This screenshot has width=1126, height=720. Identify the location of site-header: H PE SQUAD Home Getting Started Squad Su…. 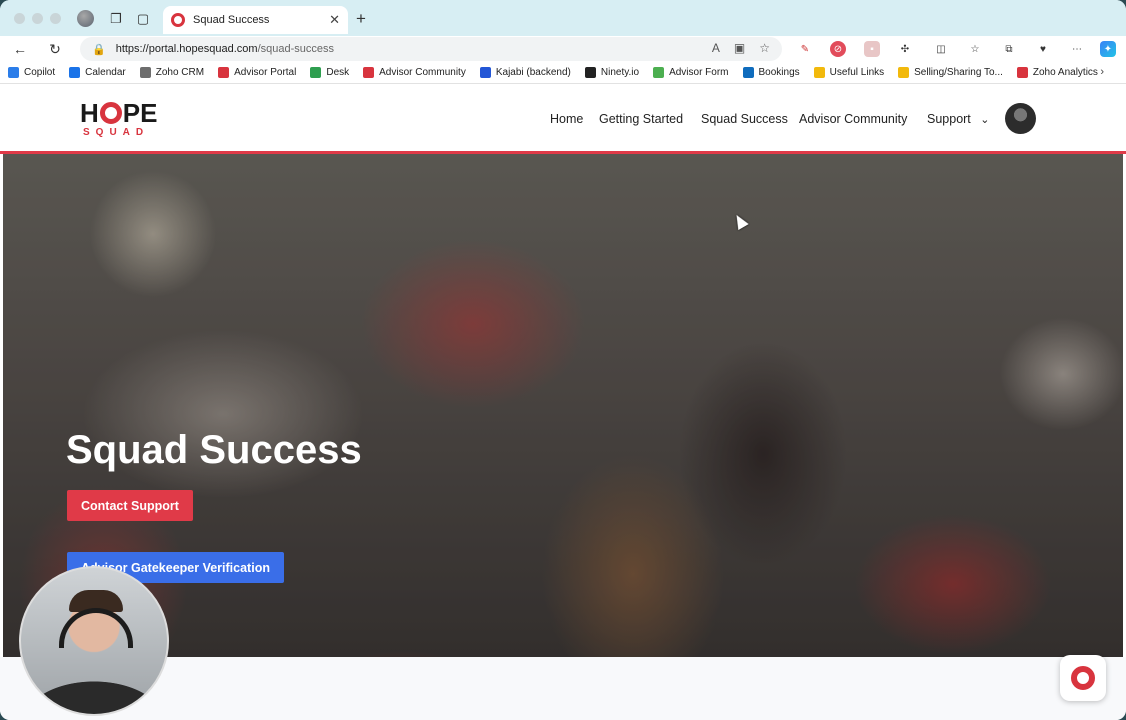
(563, 117).